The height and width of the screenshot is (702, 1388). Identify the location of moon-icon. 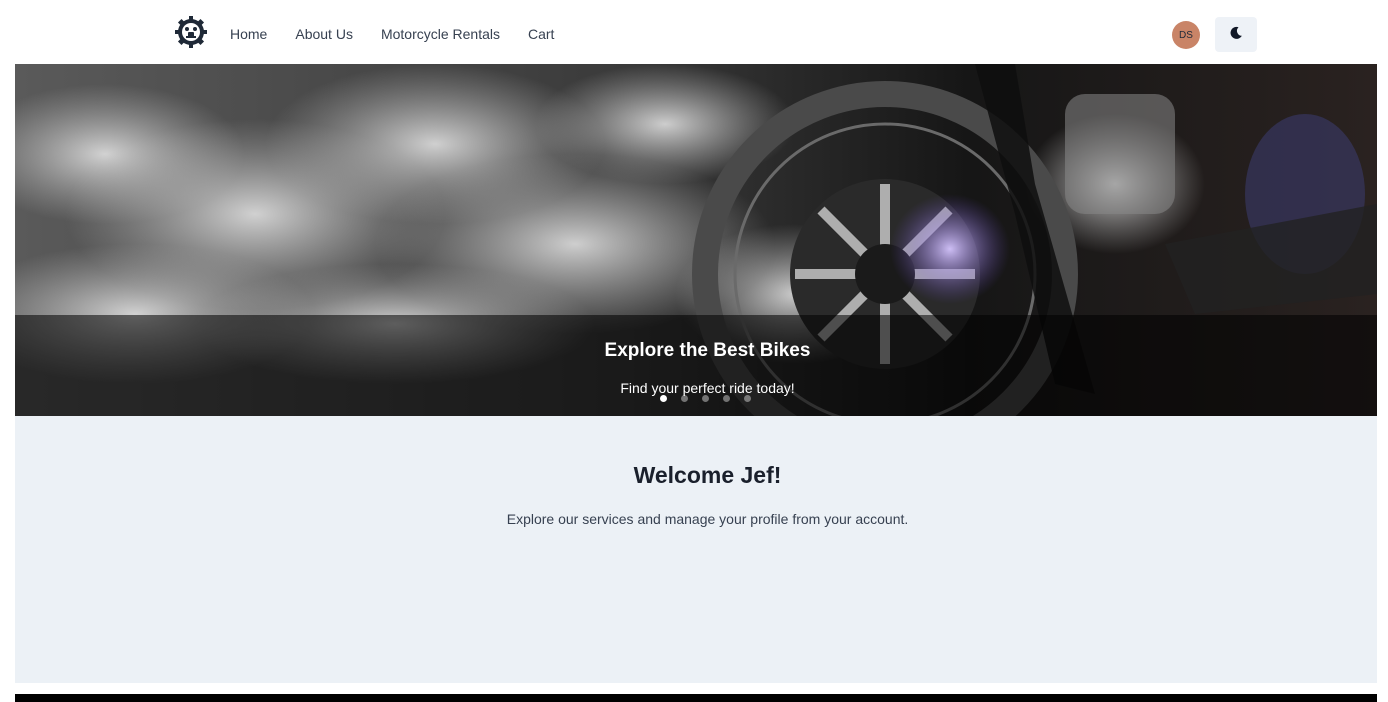
(1236, 34).